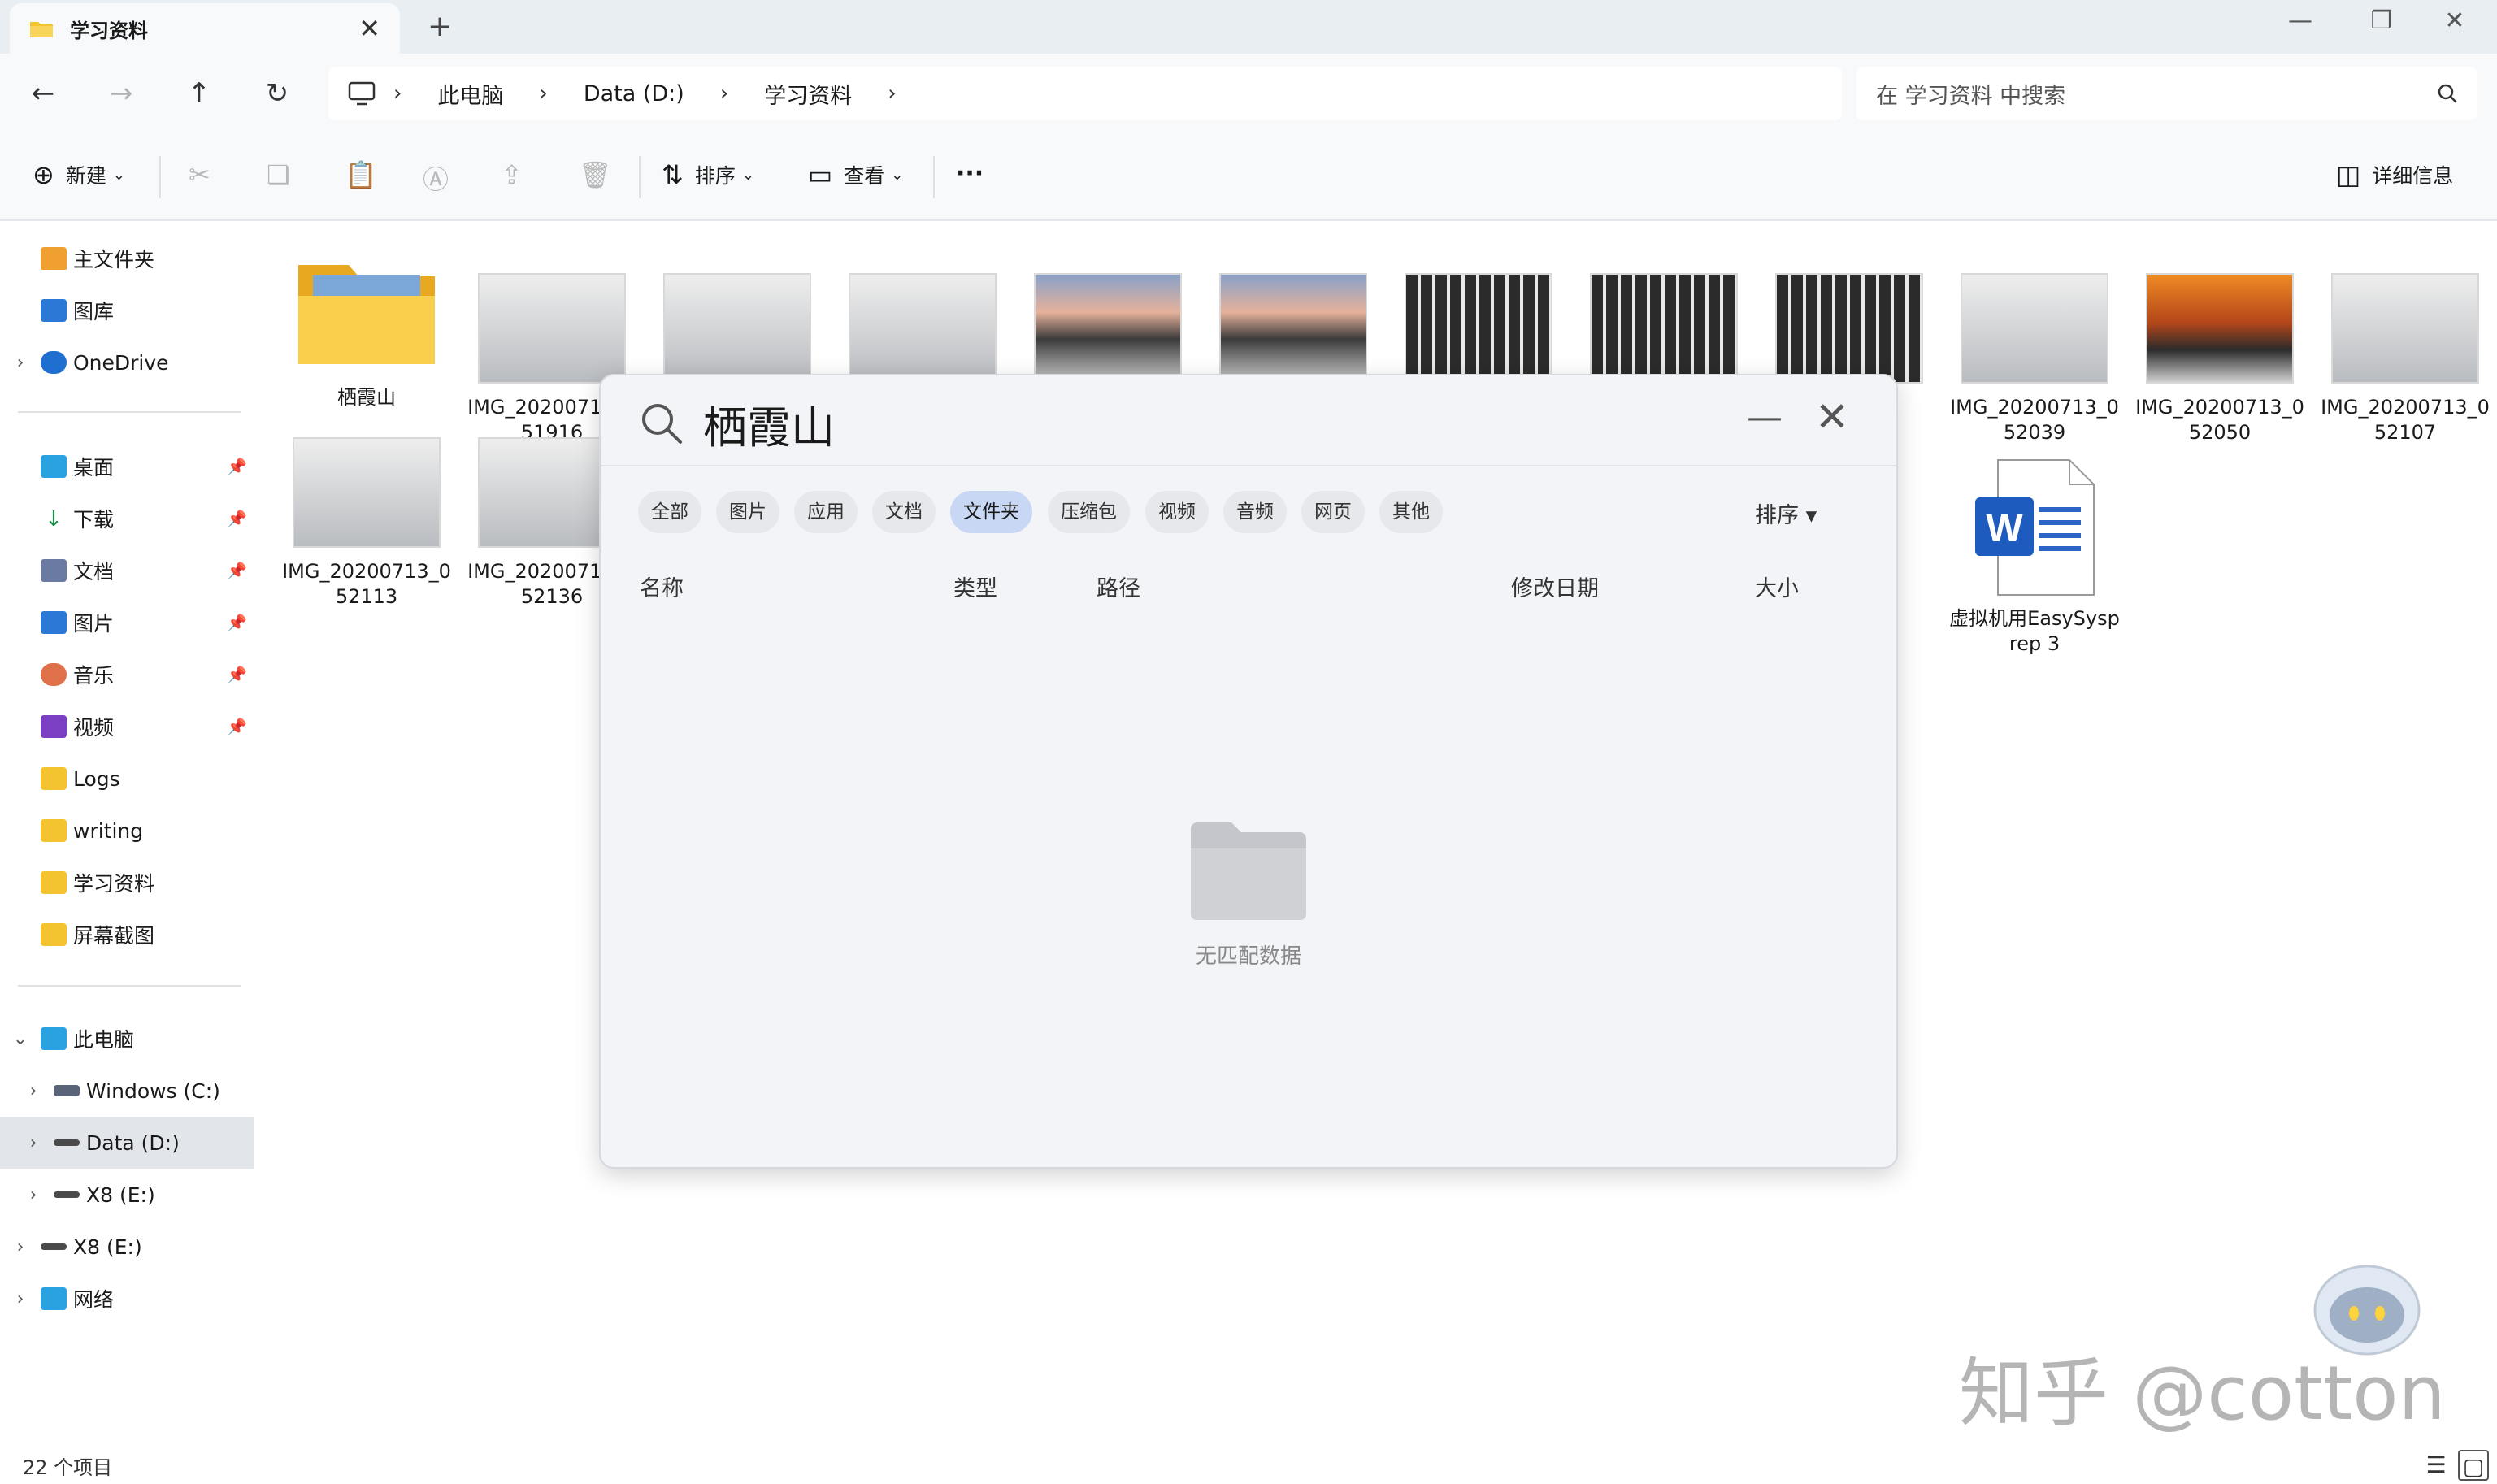 This screenshot has width=2497, height=1484. I want to click on column-path: 路径, so click(1119, 586).